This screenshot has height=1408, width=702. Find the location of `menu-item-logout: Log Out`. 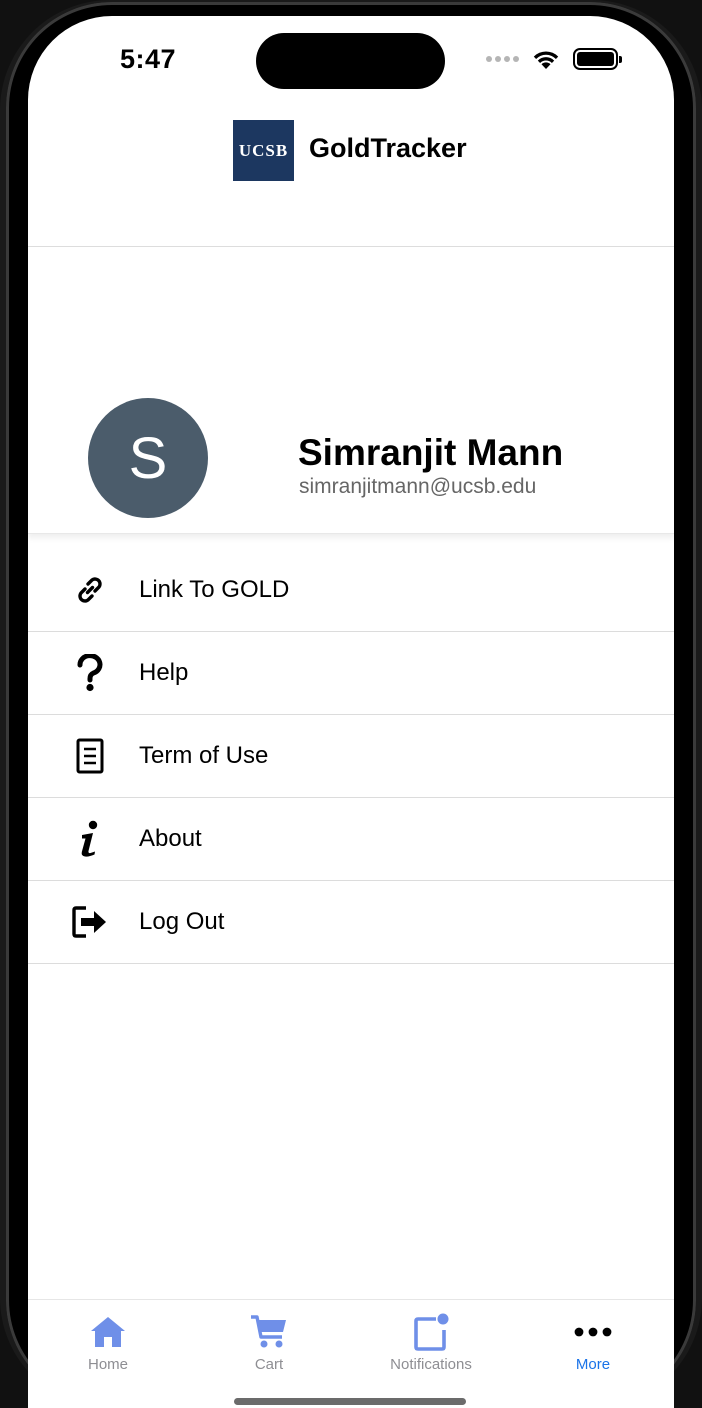

menu-item-logout: Log Out is located at coordinates (351, 922).